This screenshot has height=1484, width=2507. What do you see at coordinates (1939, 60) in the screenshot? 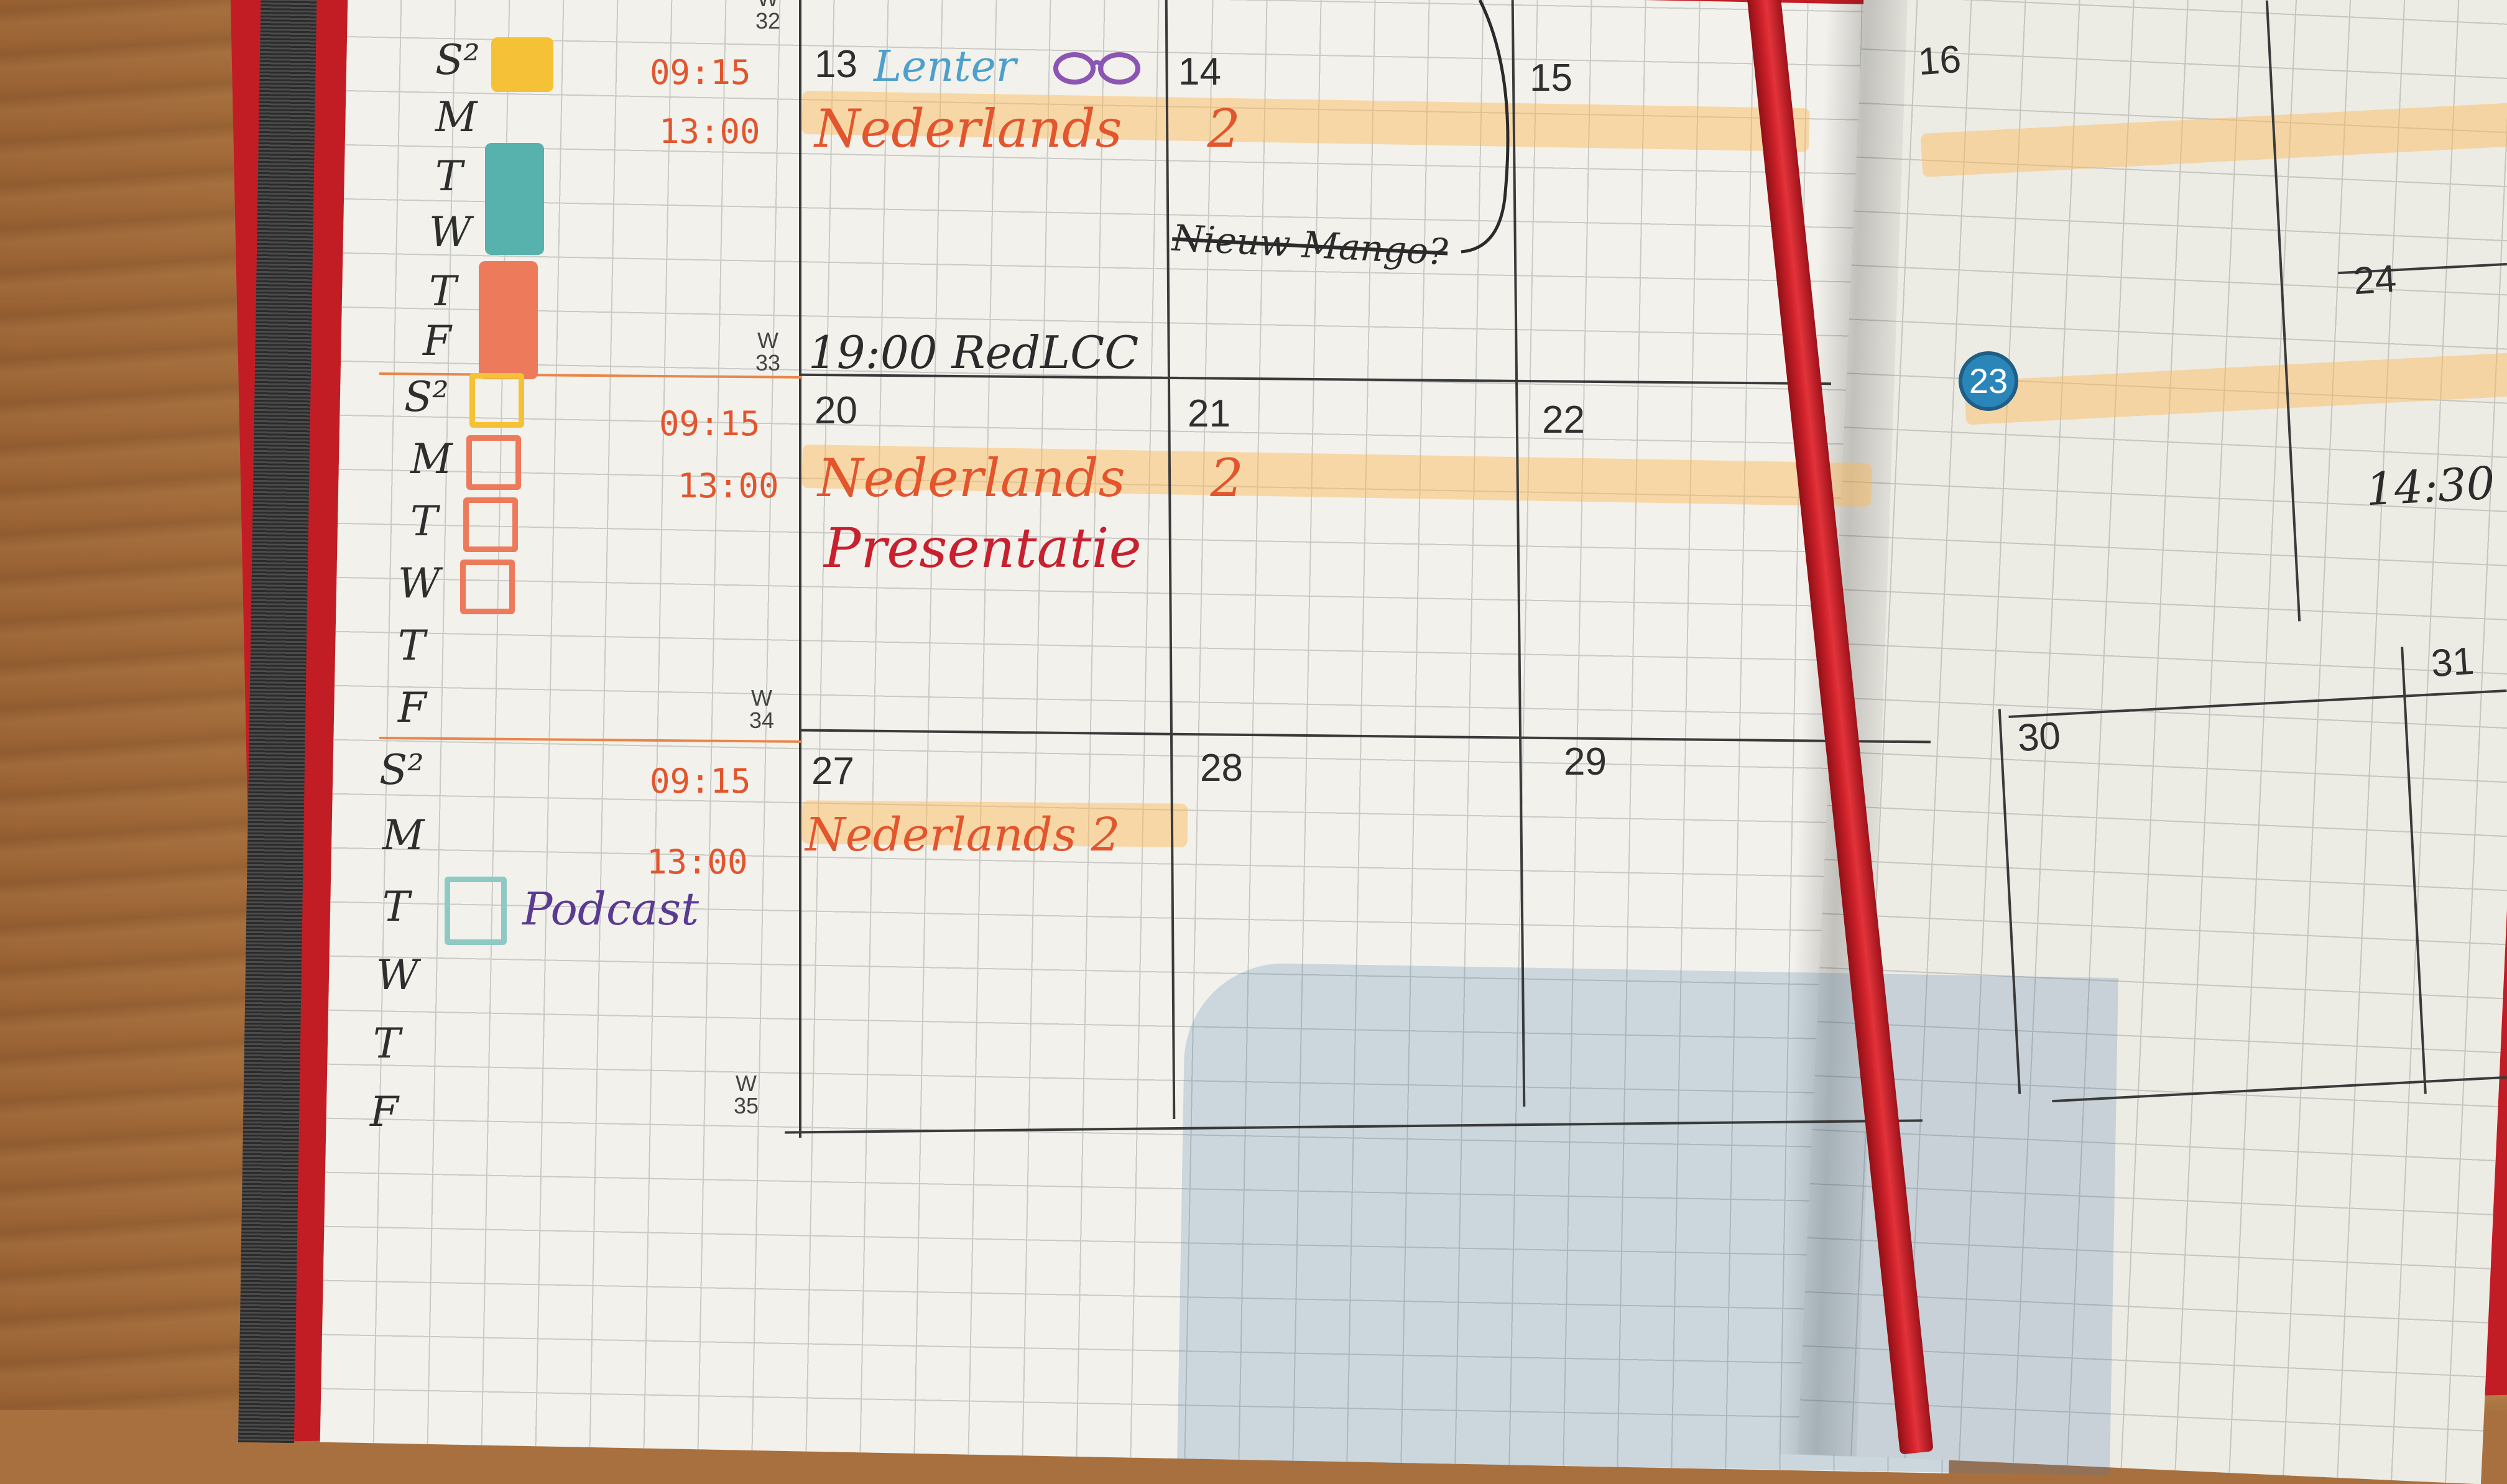
I see `date-16: 16` at bounding box center [1939, 60].